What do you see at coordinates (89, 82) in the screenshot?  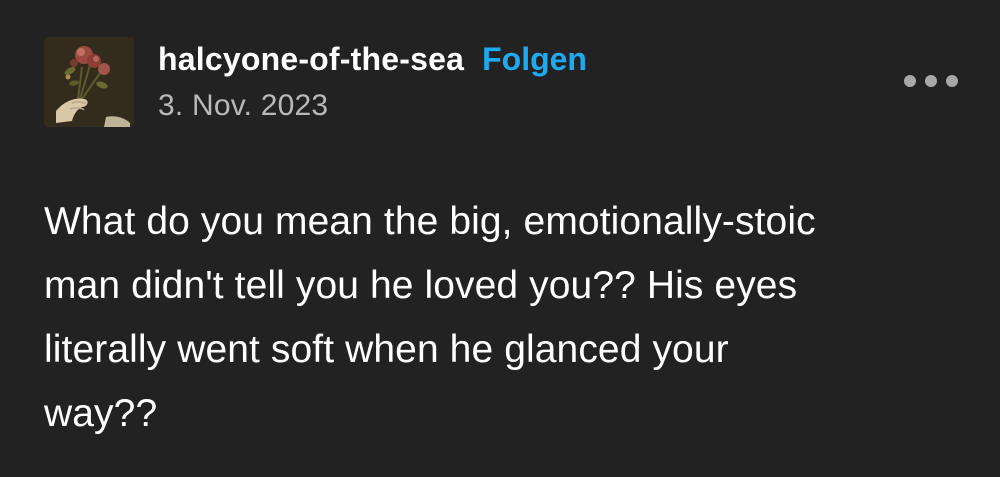 I see `avatar` at bounding box center [89, 82].